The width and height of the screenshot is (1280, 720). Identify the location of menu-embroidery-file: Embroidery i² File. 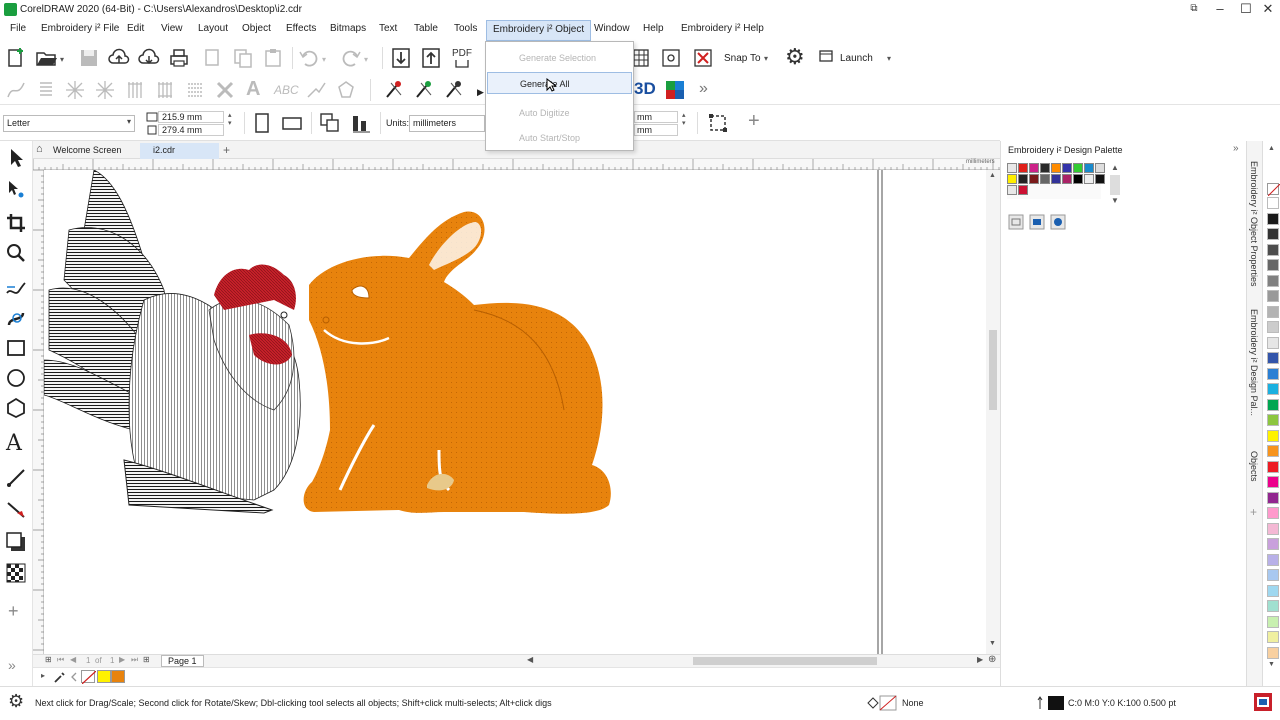
(80, 28).